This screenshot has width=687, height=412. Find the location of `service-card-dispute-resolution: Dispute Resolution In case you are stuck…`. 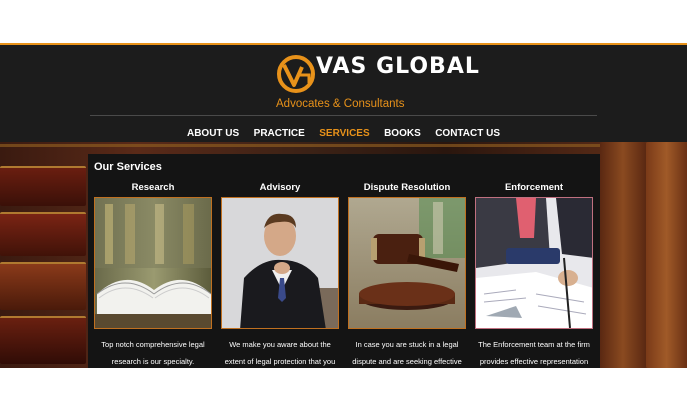

service-card-dispute-resolution: Dispute Resolution In case you are stuck… is located at coordinates (407, 275).